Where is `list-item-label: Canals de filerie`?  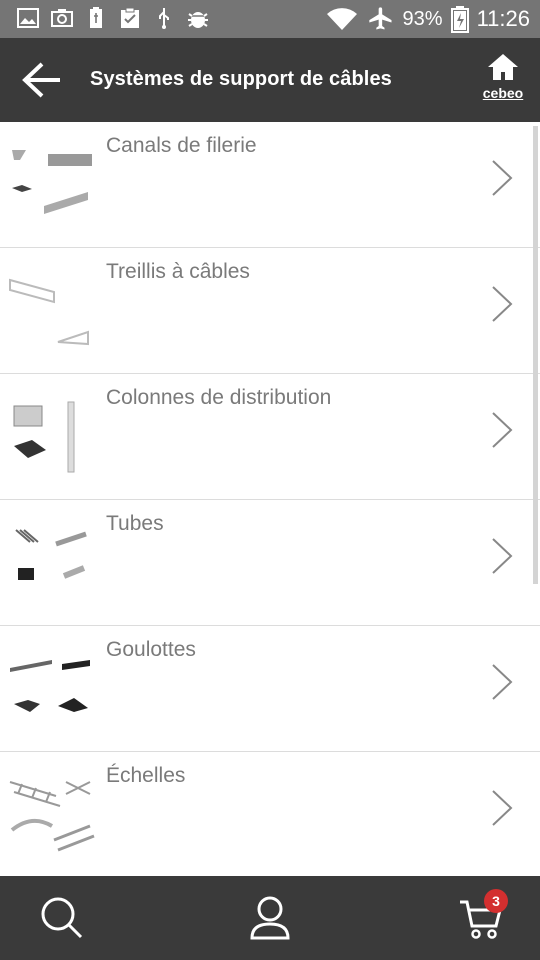 list-item-label: Canals de filerie is located at coordinates (181, 145).